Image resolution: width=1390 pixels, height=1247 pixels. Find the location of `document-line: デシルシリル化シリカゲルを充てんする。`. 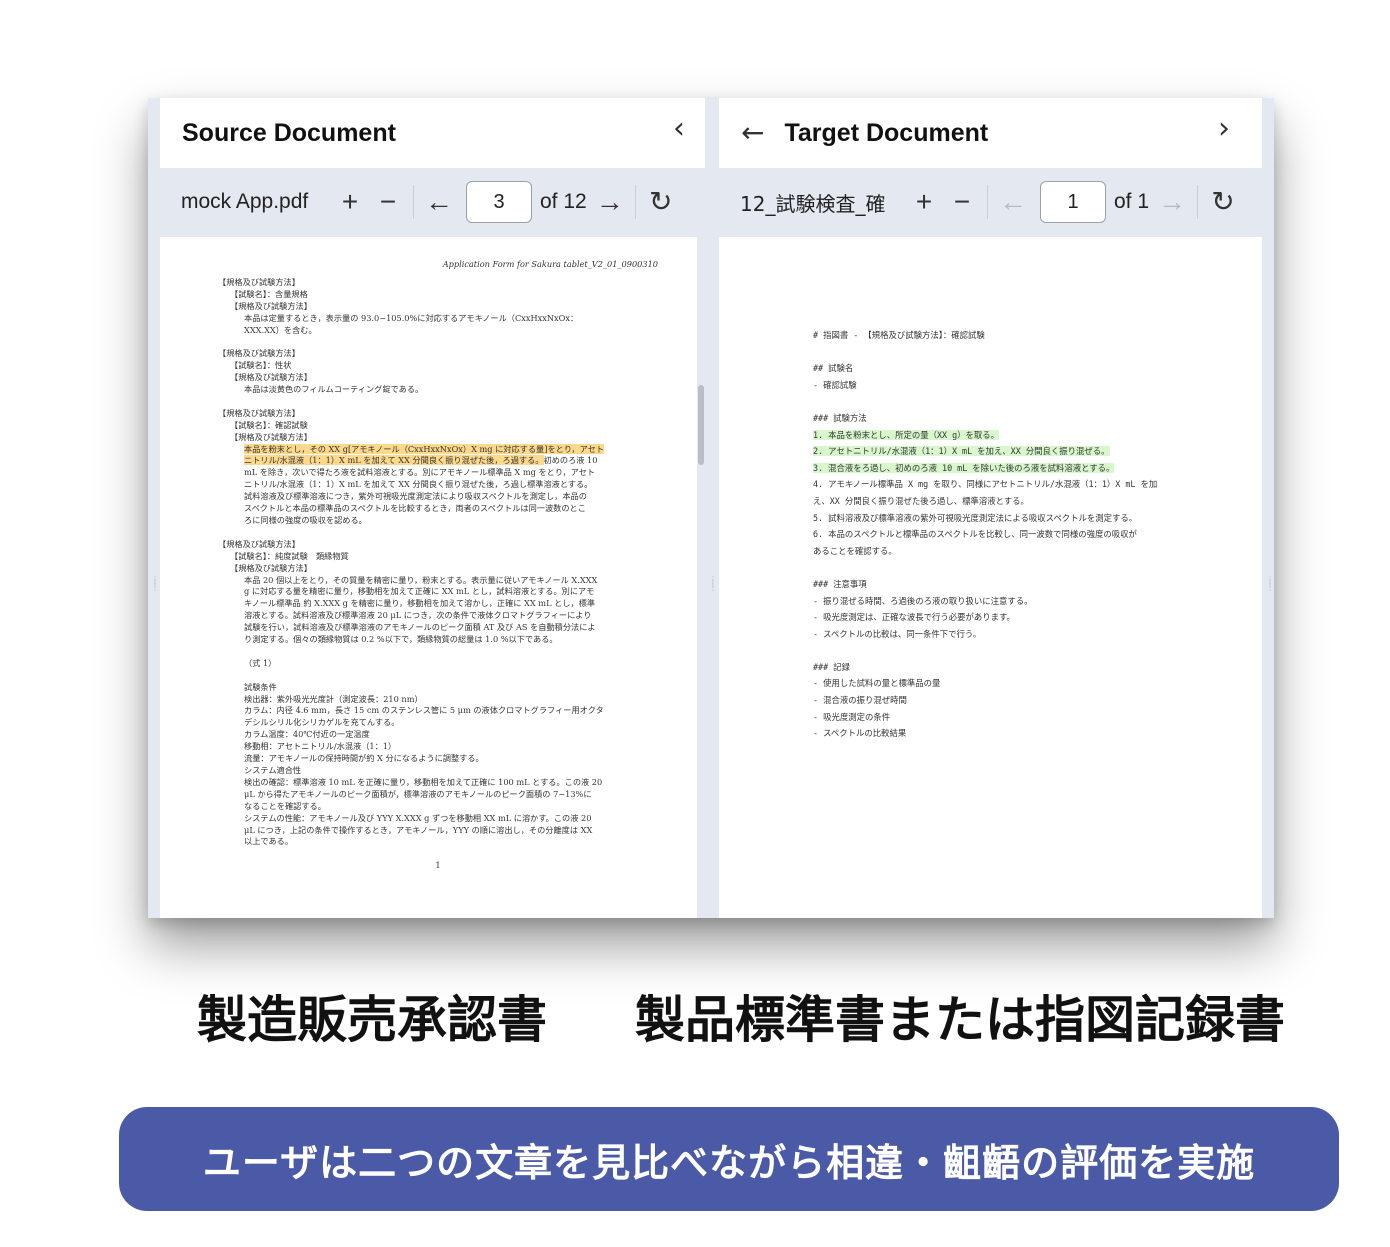

document-line: デシルシリル化シリカゲルを充てんする。 is located at coordinates (322, 722).